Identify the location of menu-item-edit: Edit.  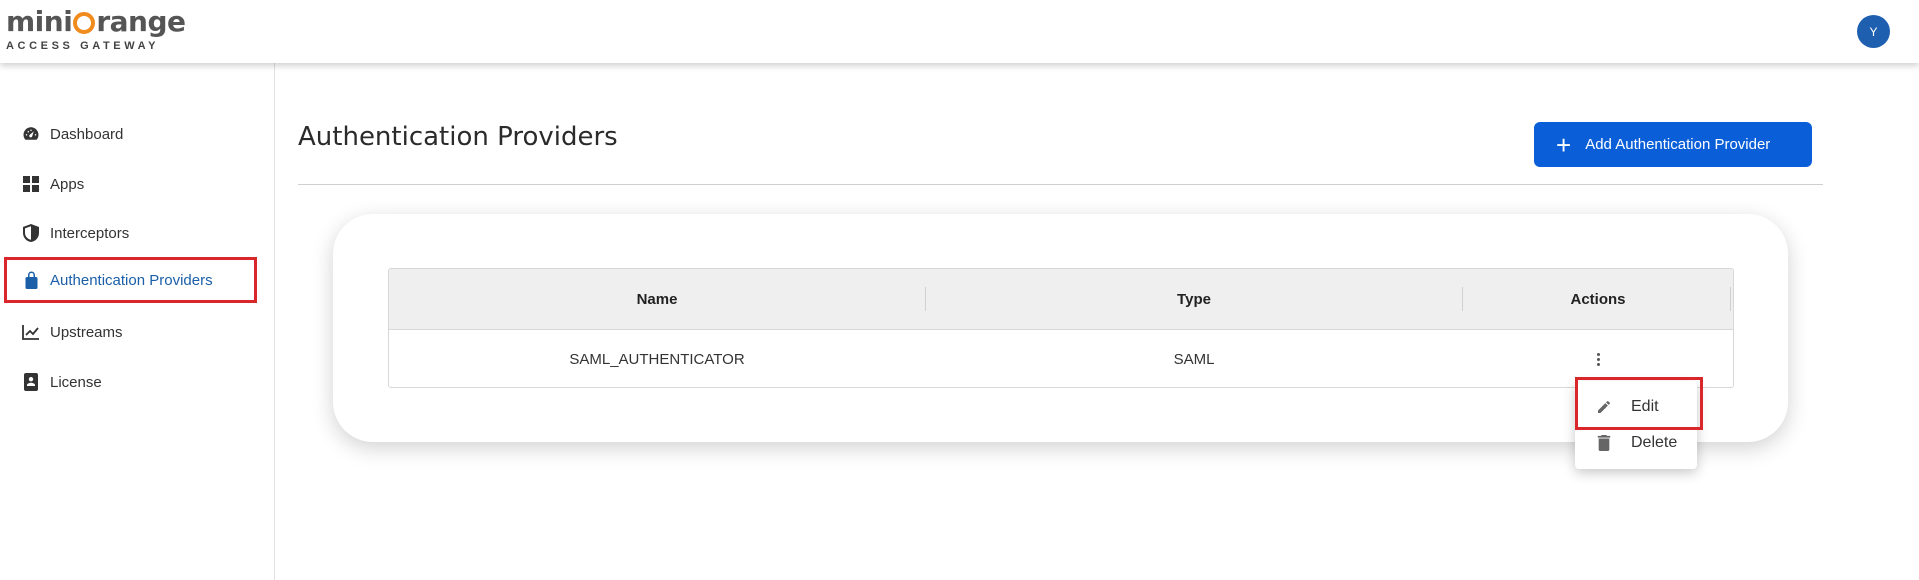
(1636, 407).